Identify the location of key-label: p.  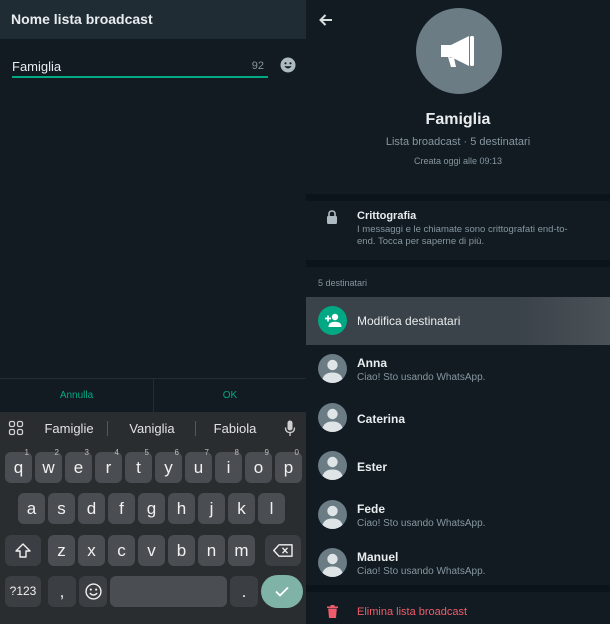
(288, 467).